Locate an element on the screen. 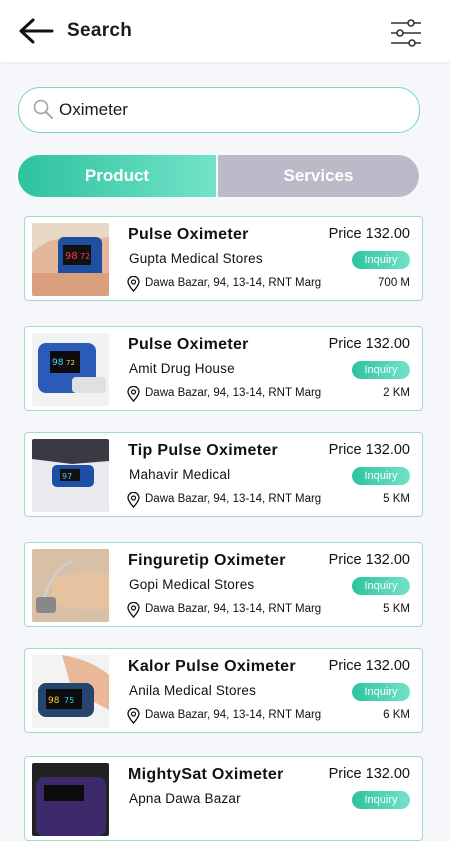  distance: 700 M is located at coordinates (394, 283).